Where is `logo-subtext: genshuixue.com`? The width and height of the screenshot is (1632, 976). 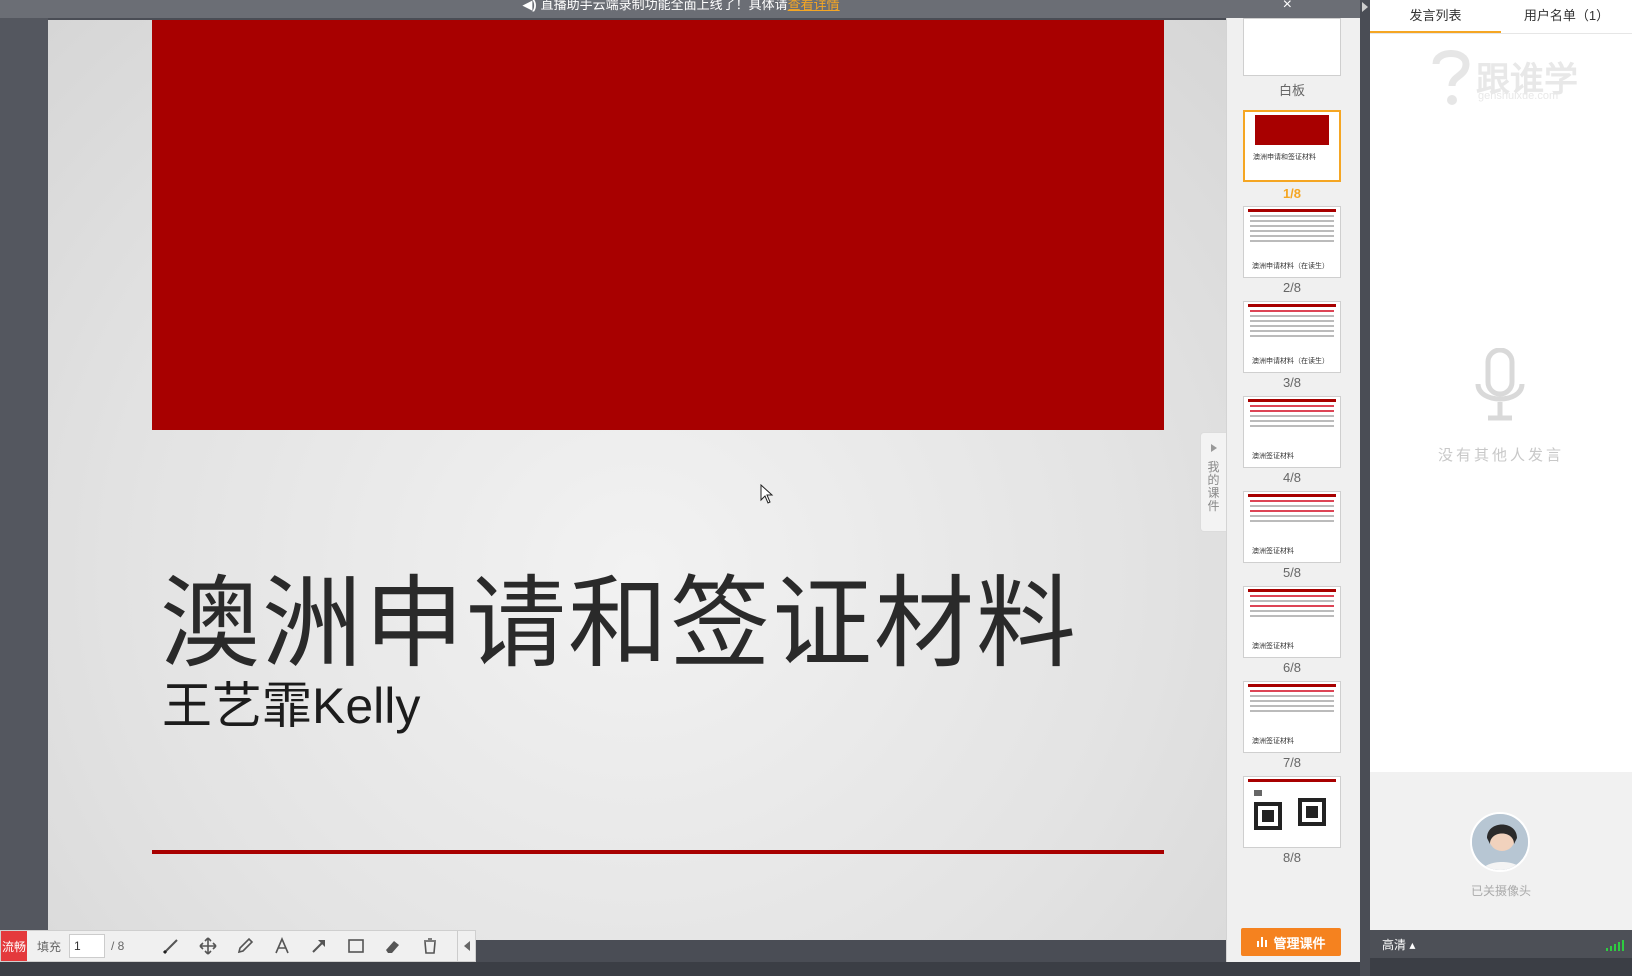 logo-subtext: genshuixue.com is located at coordinates (1518, 96).